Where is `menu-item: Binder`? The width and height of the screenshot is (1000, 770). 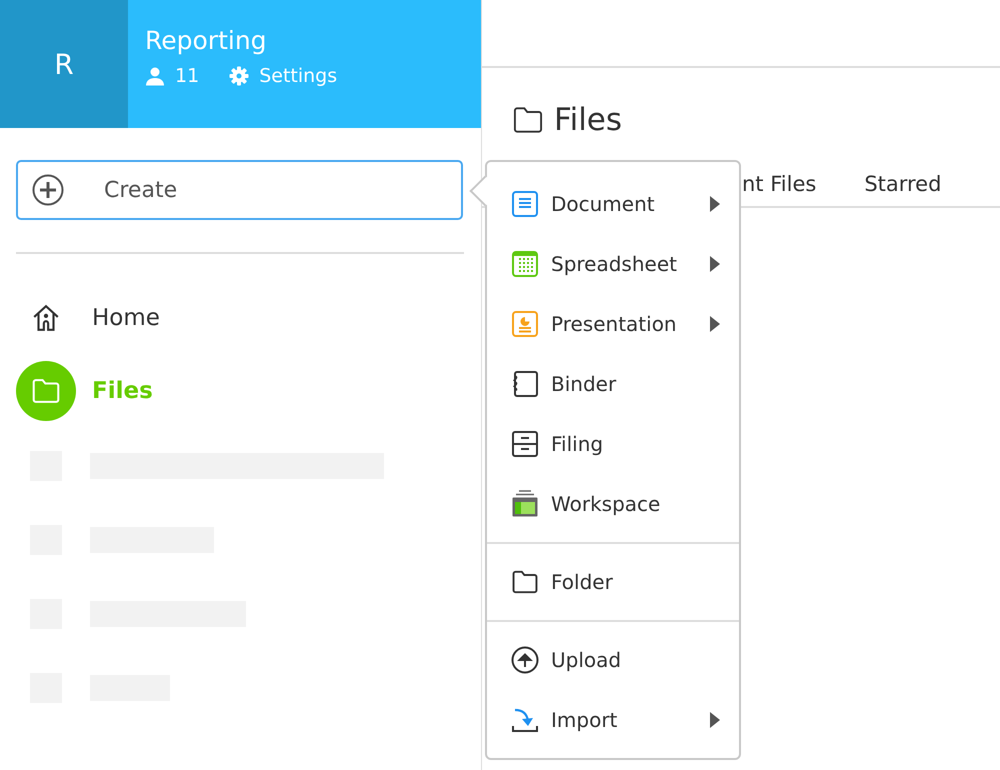 menu-item: Binder is located at coordinates (613, 384).